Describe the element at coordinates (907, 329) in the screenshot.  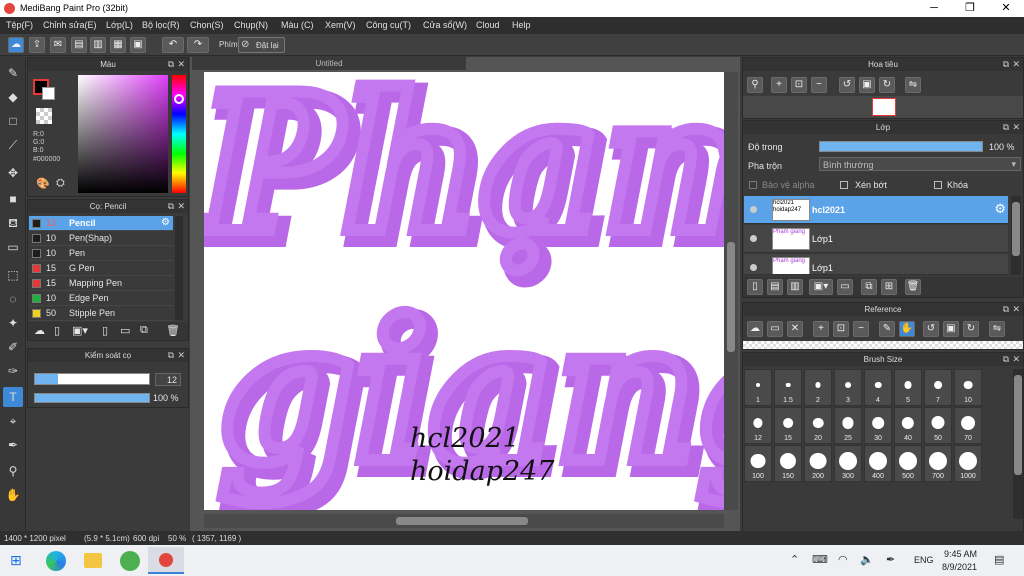
I see `hand-icon: ✋` at that location.